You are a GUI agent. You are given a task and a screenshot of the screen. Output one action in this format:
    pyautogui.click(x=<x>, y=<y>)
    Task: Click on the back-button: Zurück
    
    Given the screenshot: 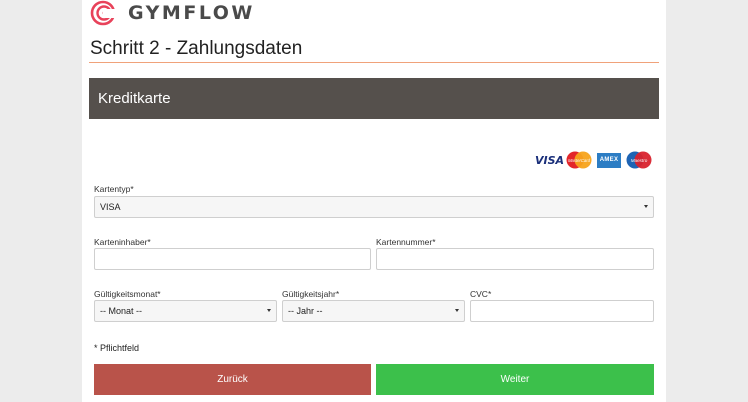 What is the action you would take?
    pyautogui.click(x=232, y=379)
    